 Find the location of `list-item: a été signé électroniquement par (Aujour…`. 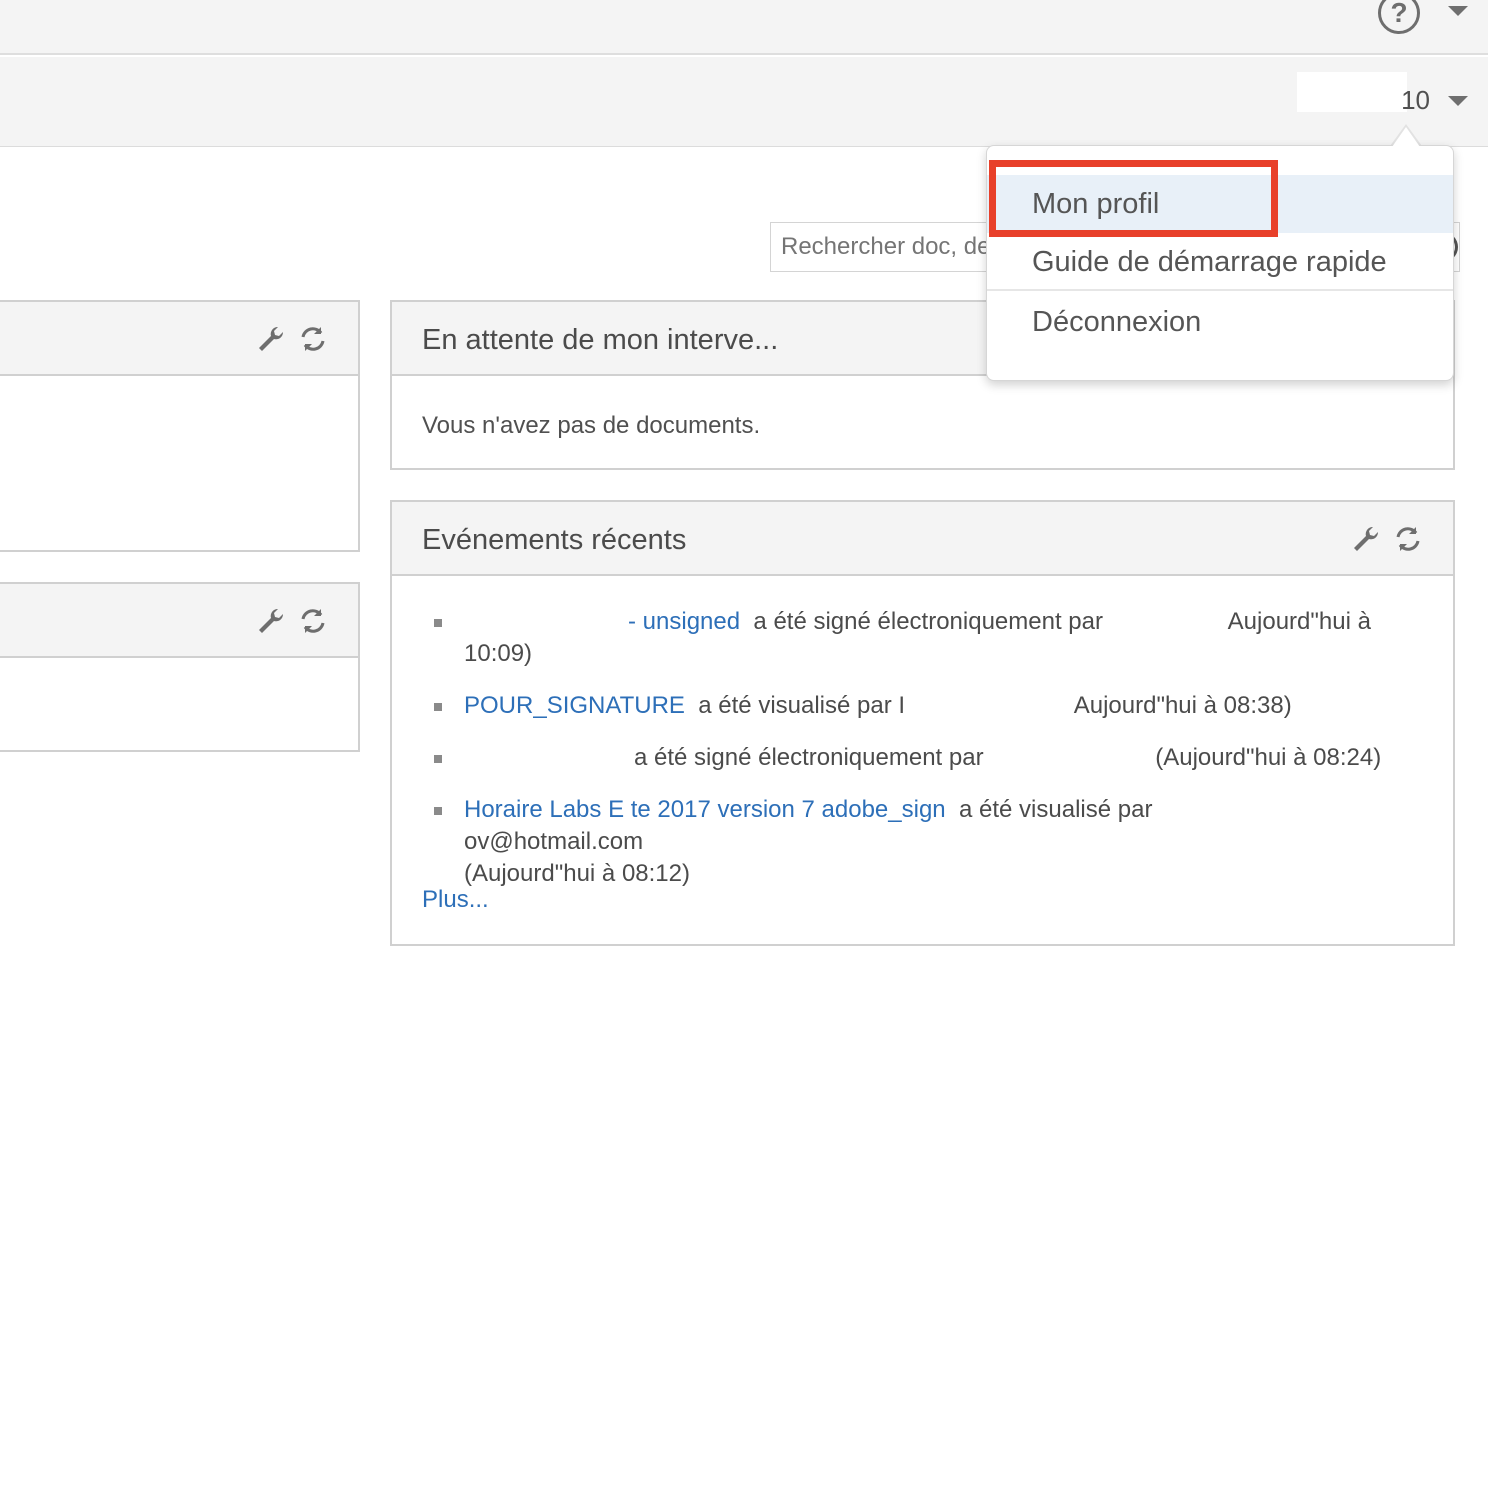

list-item: a été signé électroniquement par (Aujour… is located at coordinates (922, 758).